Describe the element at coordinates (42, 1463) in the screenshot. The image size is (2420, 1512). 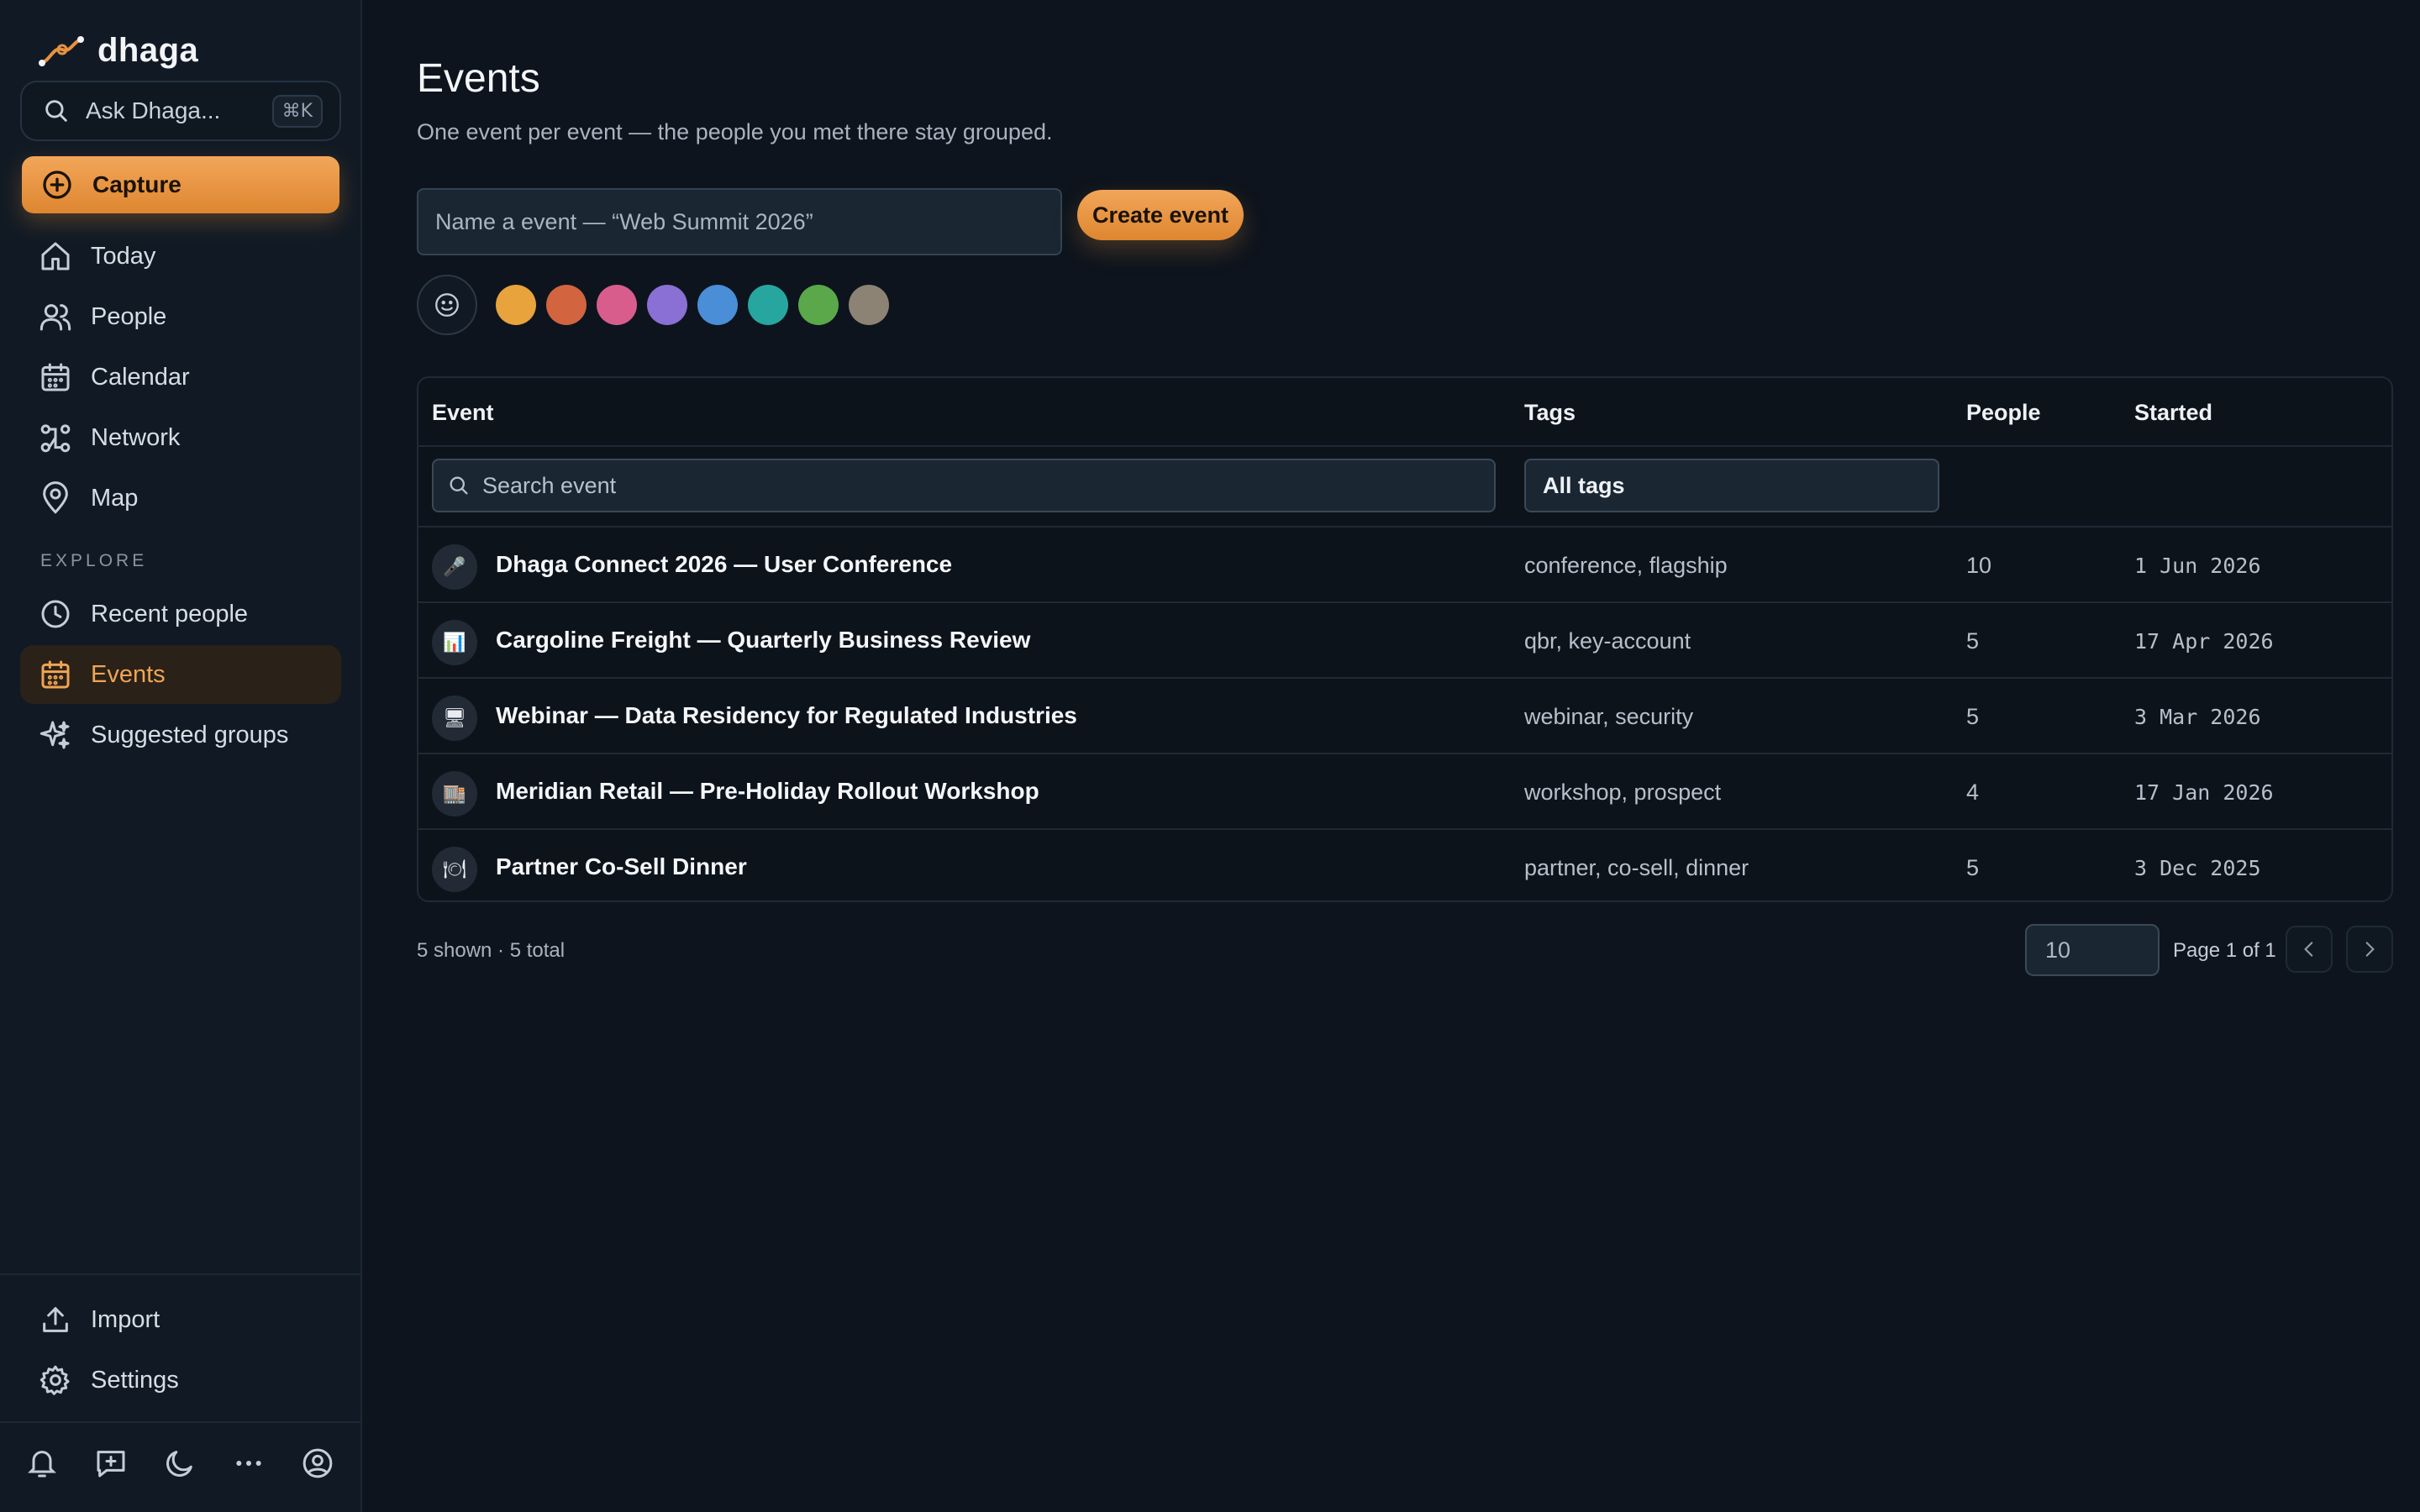
I see `bell-icon` at that location.